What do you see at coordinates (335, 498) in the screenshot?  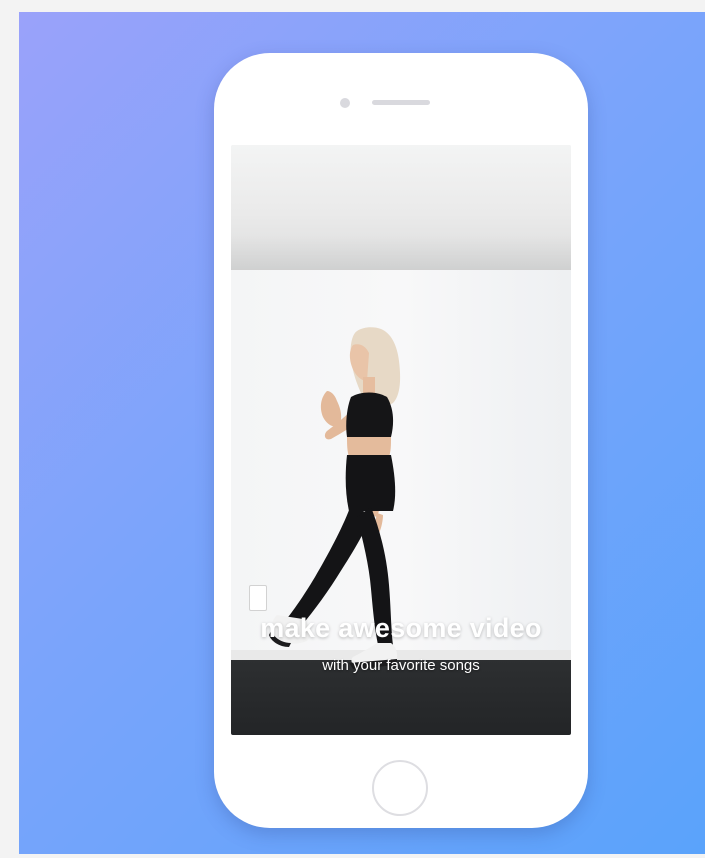 I see `dancer-figure` at bounding box center [335, 498].